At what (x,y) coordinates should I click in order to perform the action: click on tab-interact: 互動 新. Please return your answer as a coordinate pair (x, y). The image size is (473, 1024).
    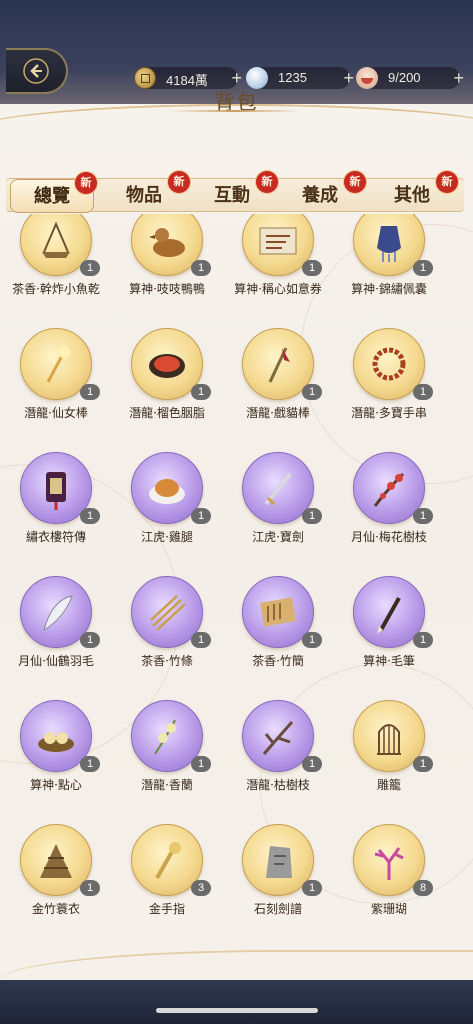
    Looking at the image, I should click on (234, 192).